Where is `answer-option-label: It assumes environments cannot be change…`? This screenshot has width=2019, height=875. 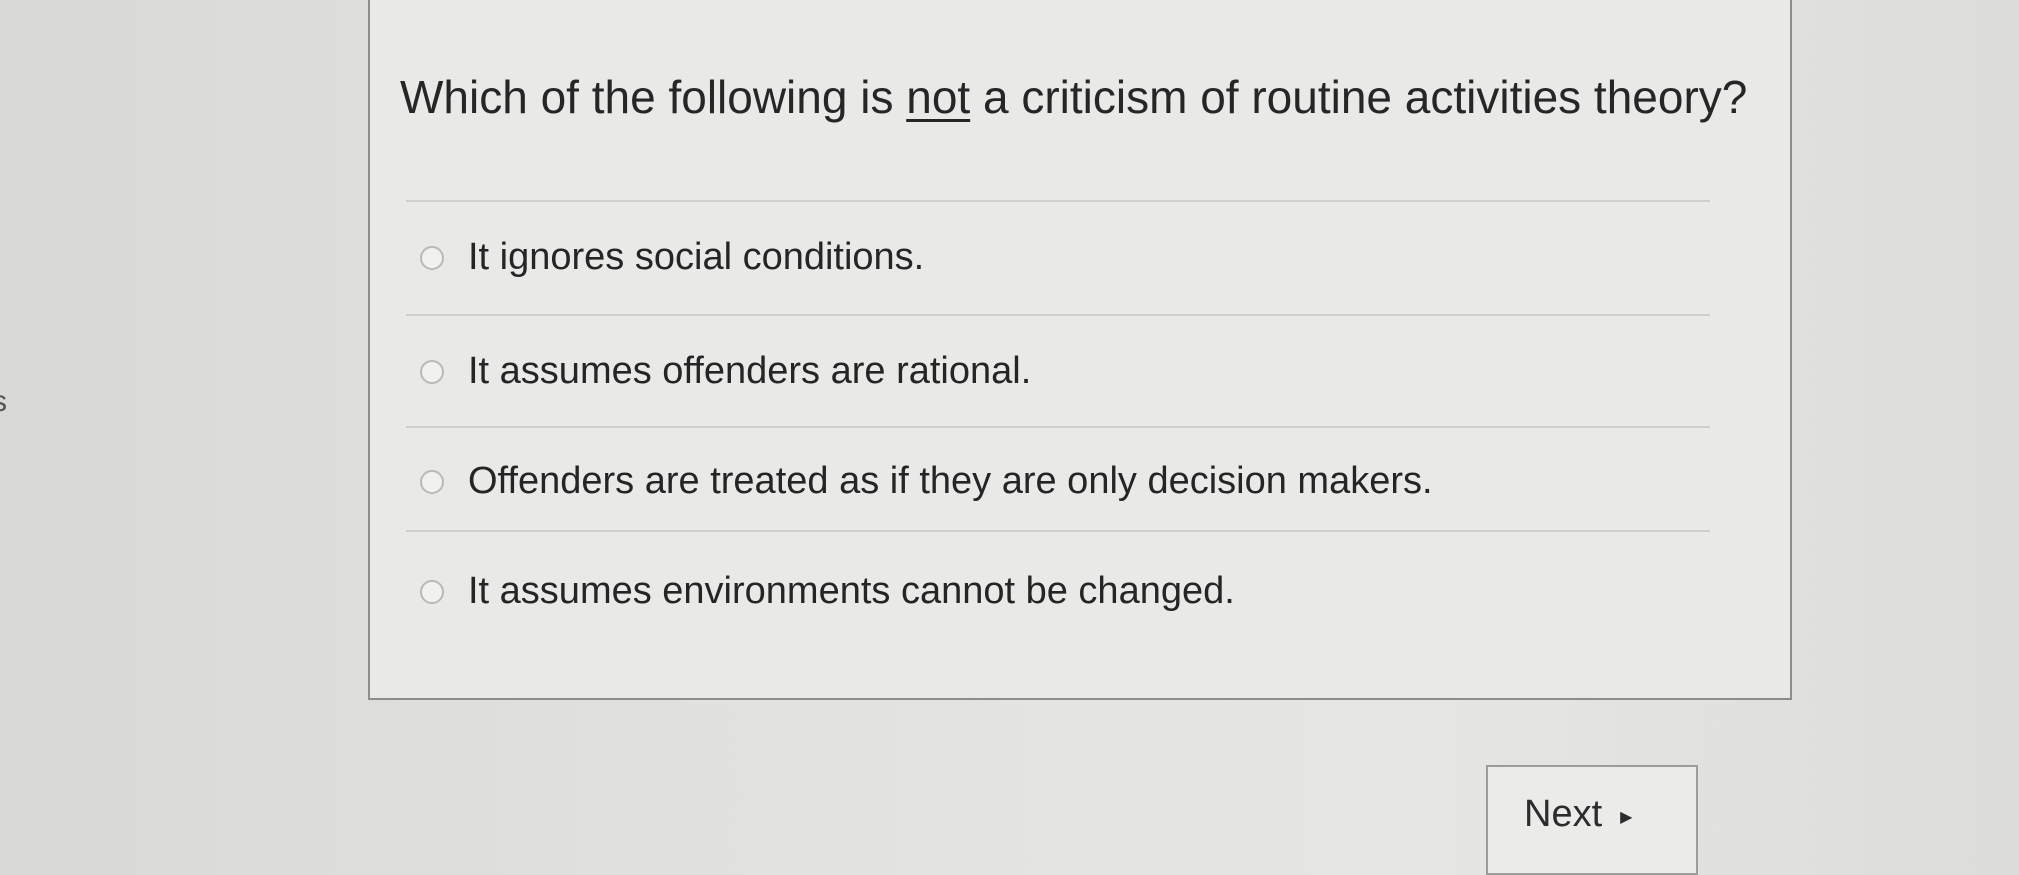 answer-option-label: It assumes environments cannot be change… is located at coordinates (851, 591).